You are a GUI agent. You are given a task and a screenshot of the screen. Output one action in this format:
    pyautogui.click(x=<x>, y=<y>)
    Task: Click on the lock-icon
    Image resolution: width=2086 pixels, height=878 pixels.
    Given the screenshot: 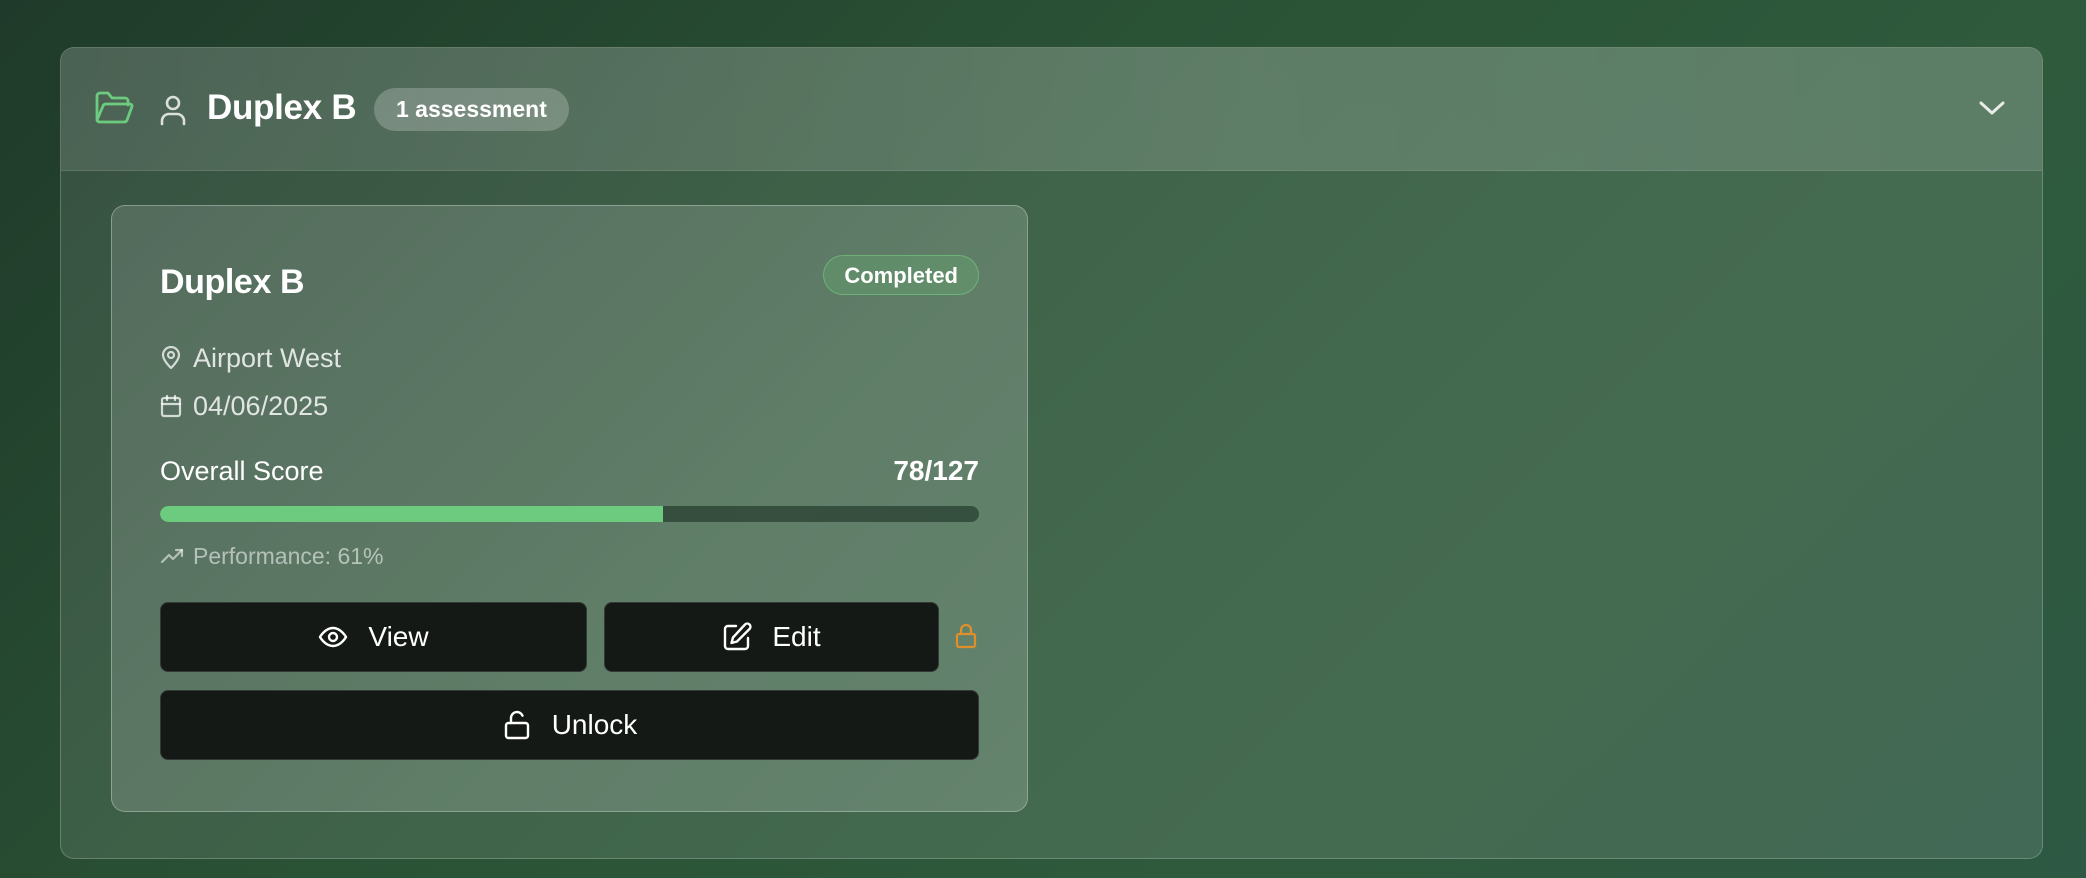 What is the action you would take?
    pyautogui.click(x=966, y=636)
    